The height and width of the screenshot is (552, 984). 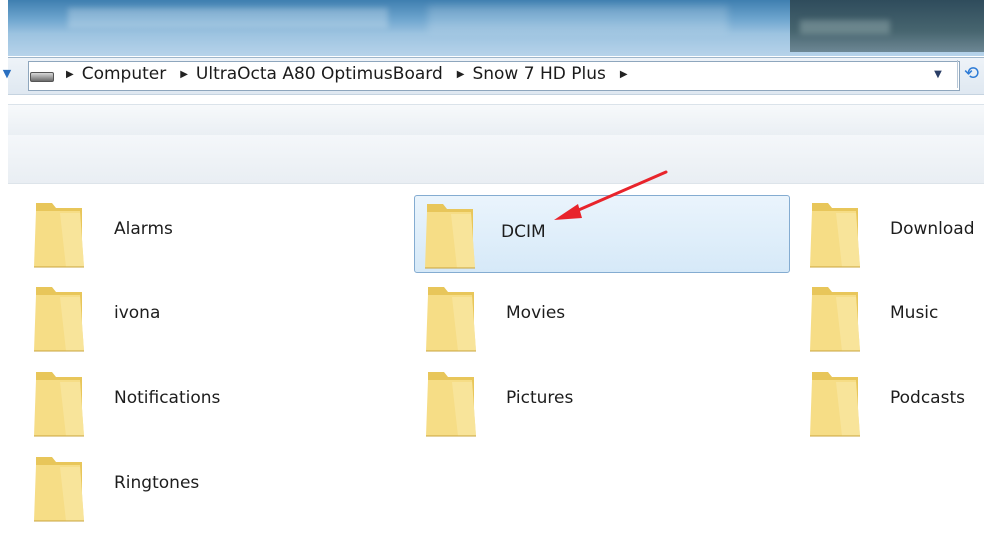 I want to click on folder-item-dcim: DCIM, so click(x=602, y=234).